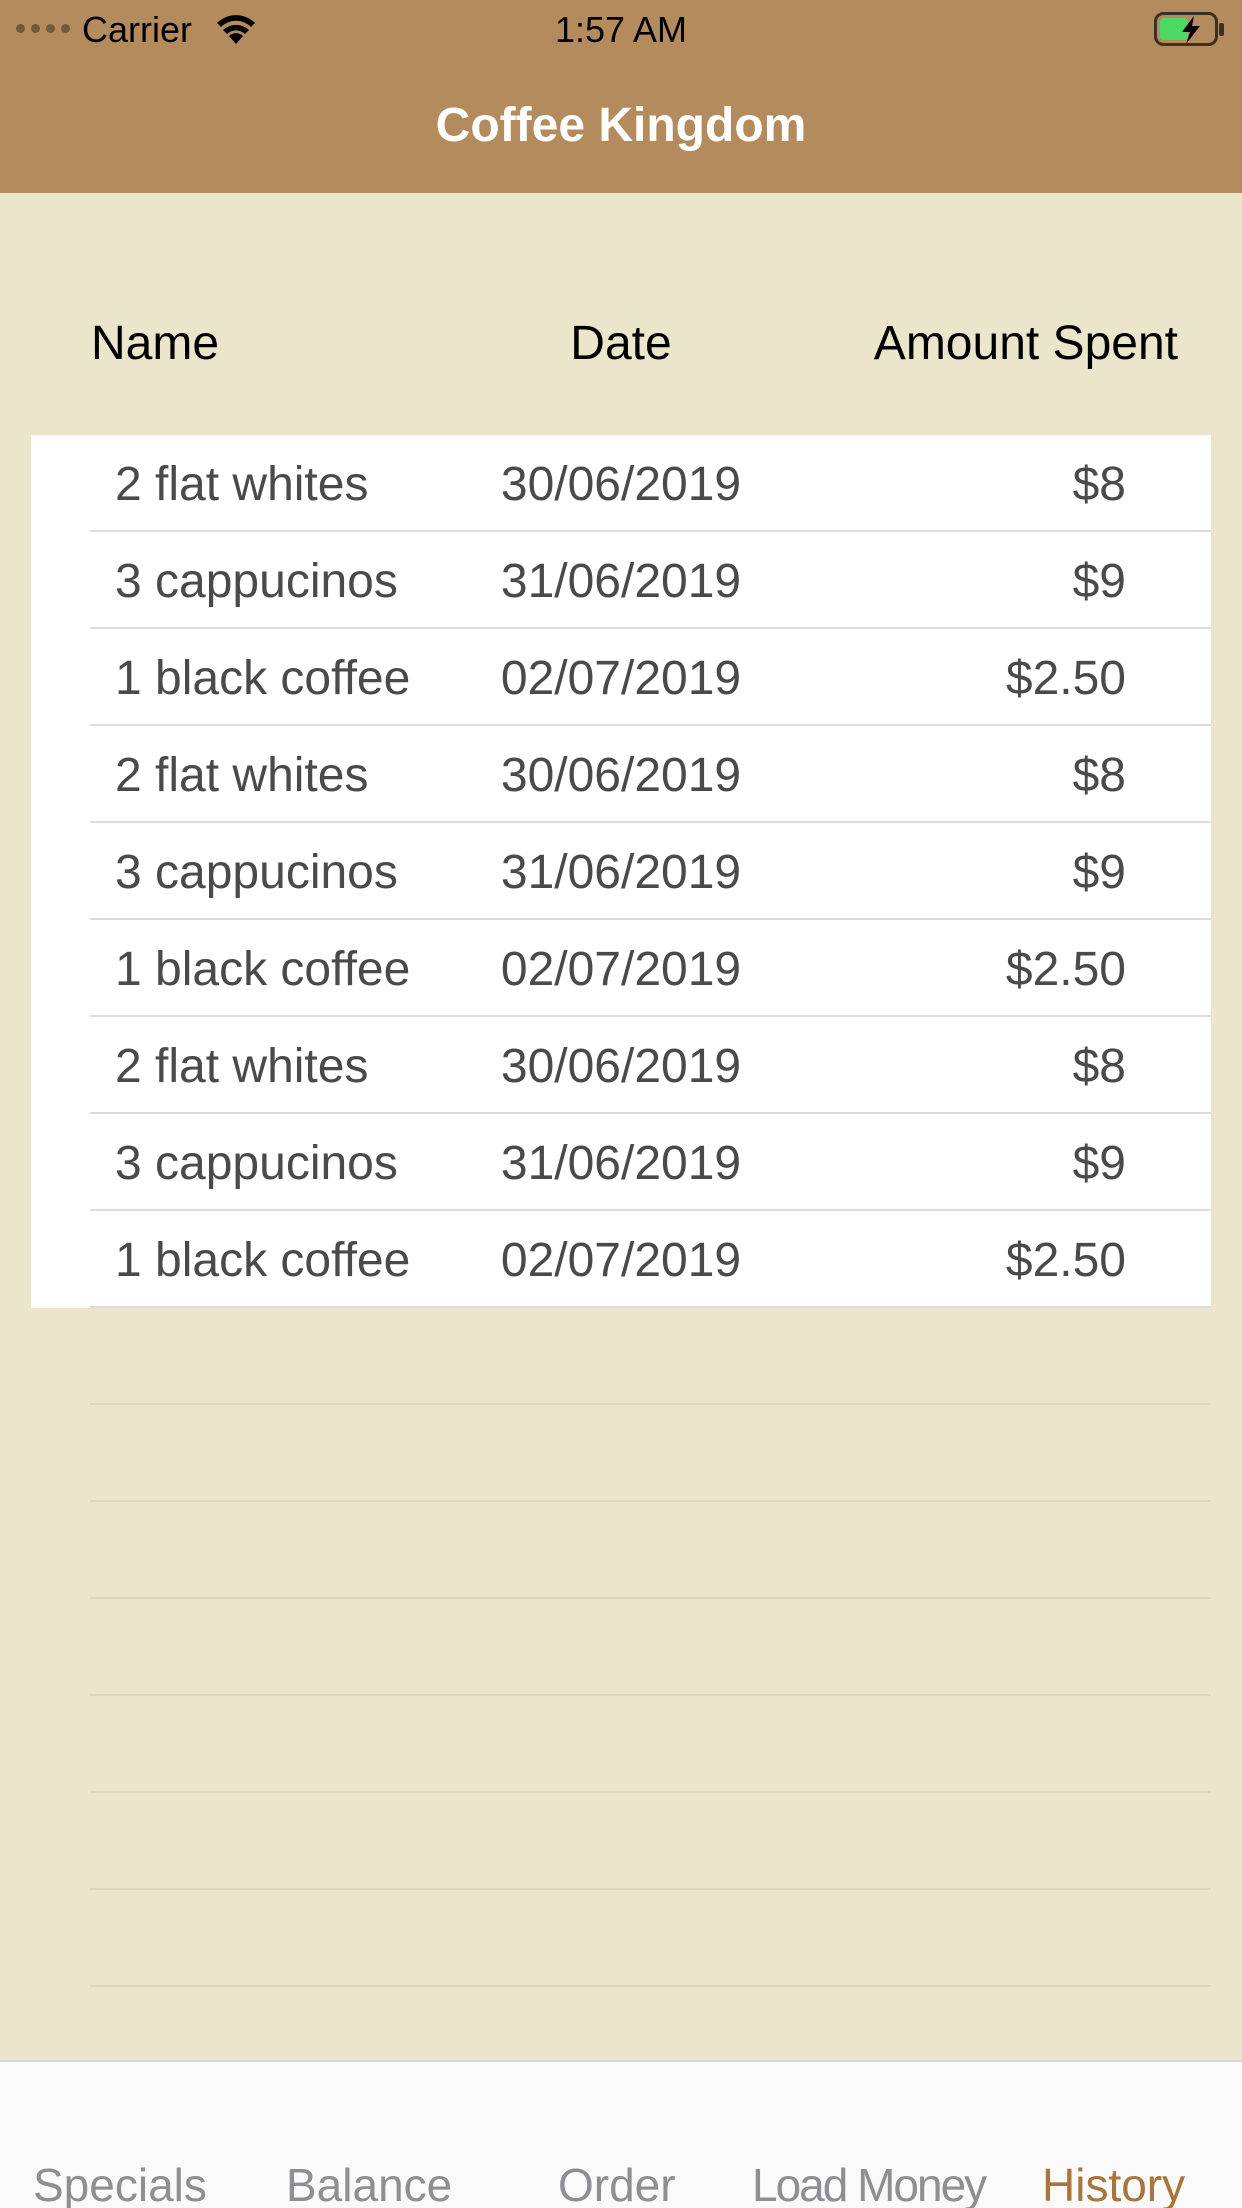 The width and height of the screenshot is (1242, 2208). I want to click on tab-specials: Specials, so click(120, 2183).